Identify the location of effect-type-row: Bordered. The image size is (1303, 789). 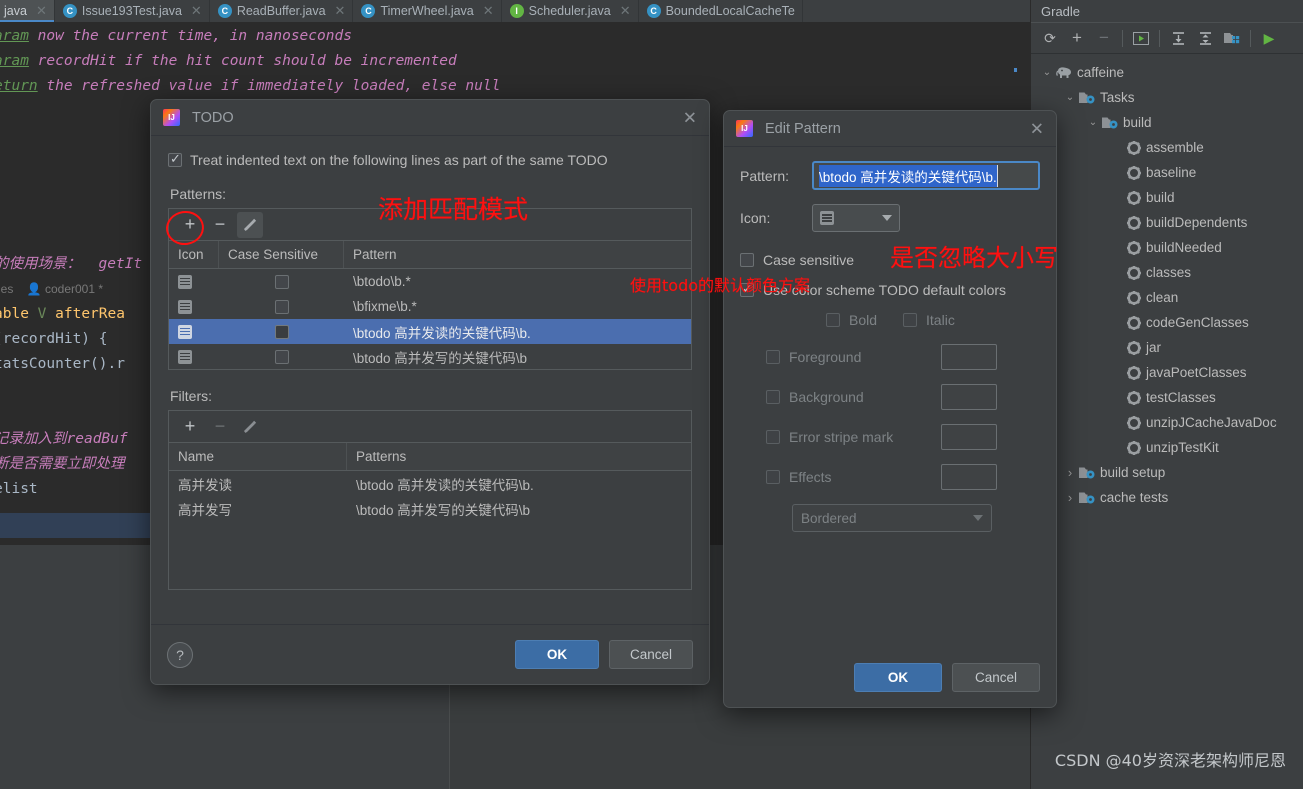
(890, 518).